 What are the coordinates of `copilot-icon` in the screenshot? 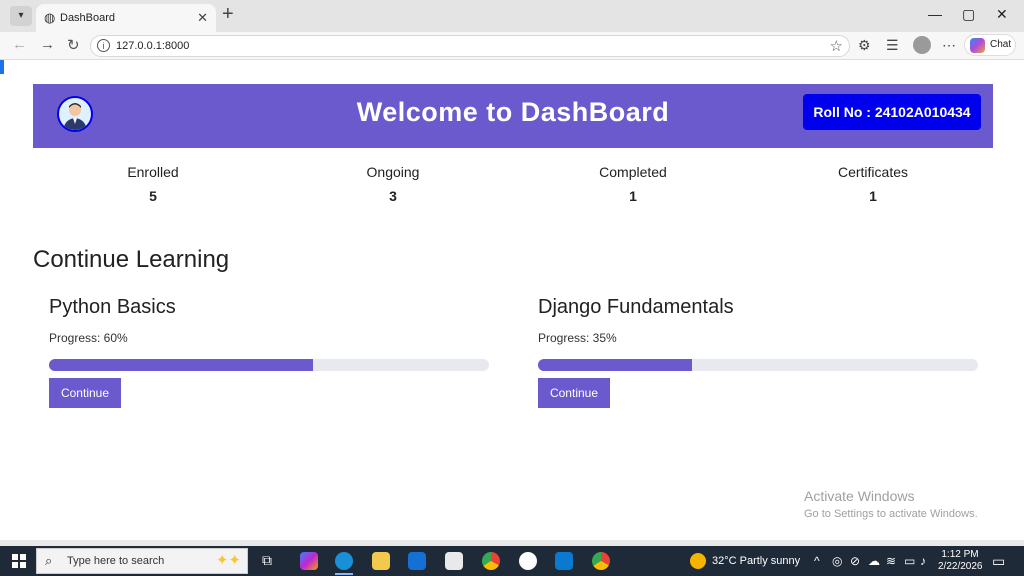 It's located at (977, 45).